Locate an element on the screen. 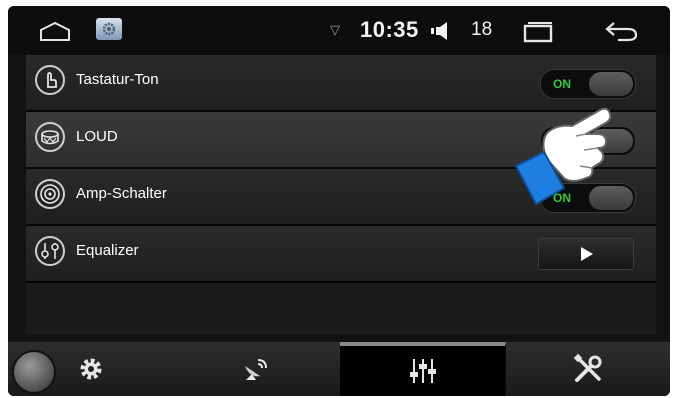  back-icon is located at coordinates (622, 33).